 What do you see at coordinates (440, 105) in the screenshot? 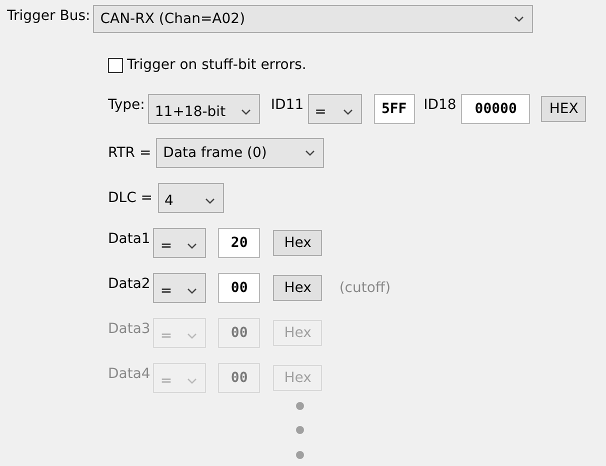
I see `field-label: ID18` at bounding box center [440, 105].